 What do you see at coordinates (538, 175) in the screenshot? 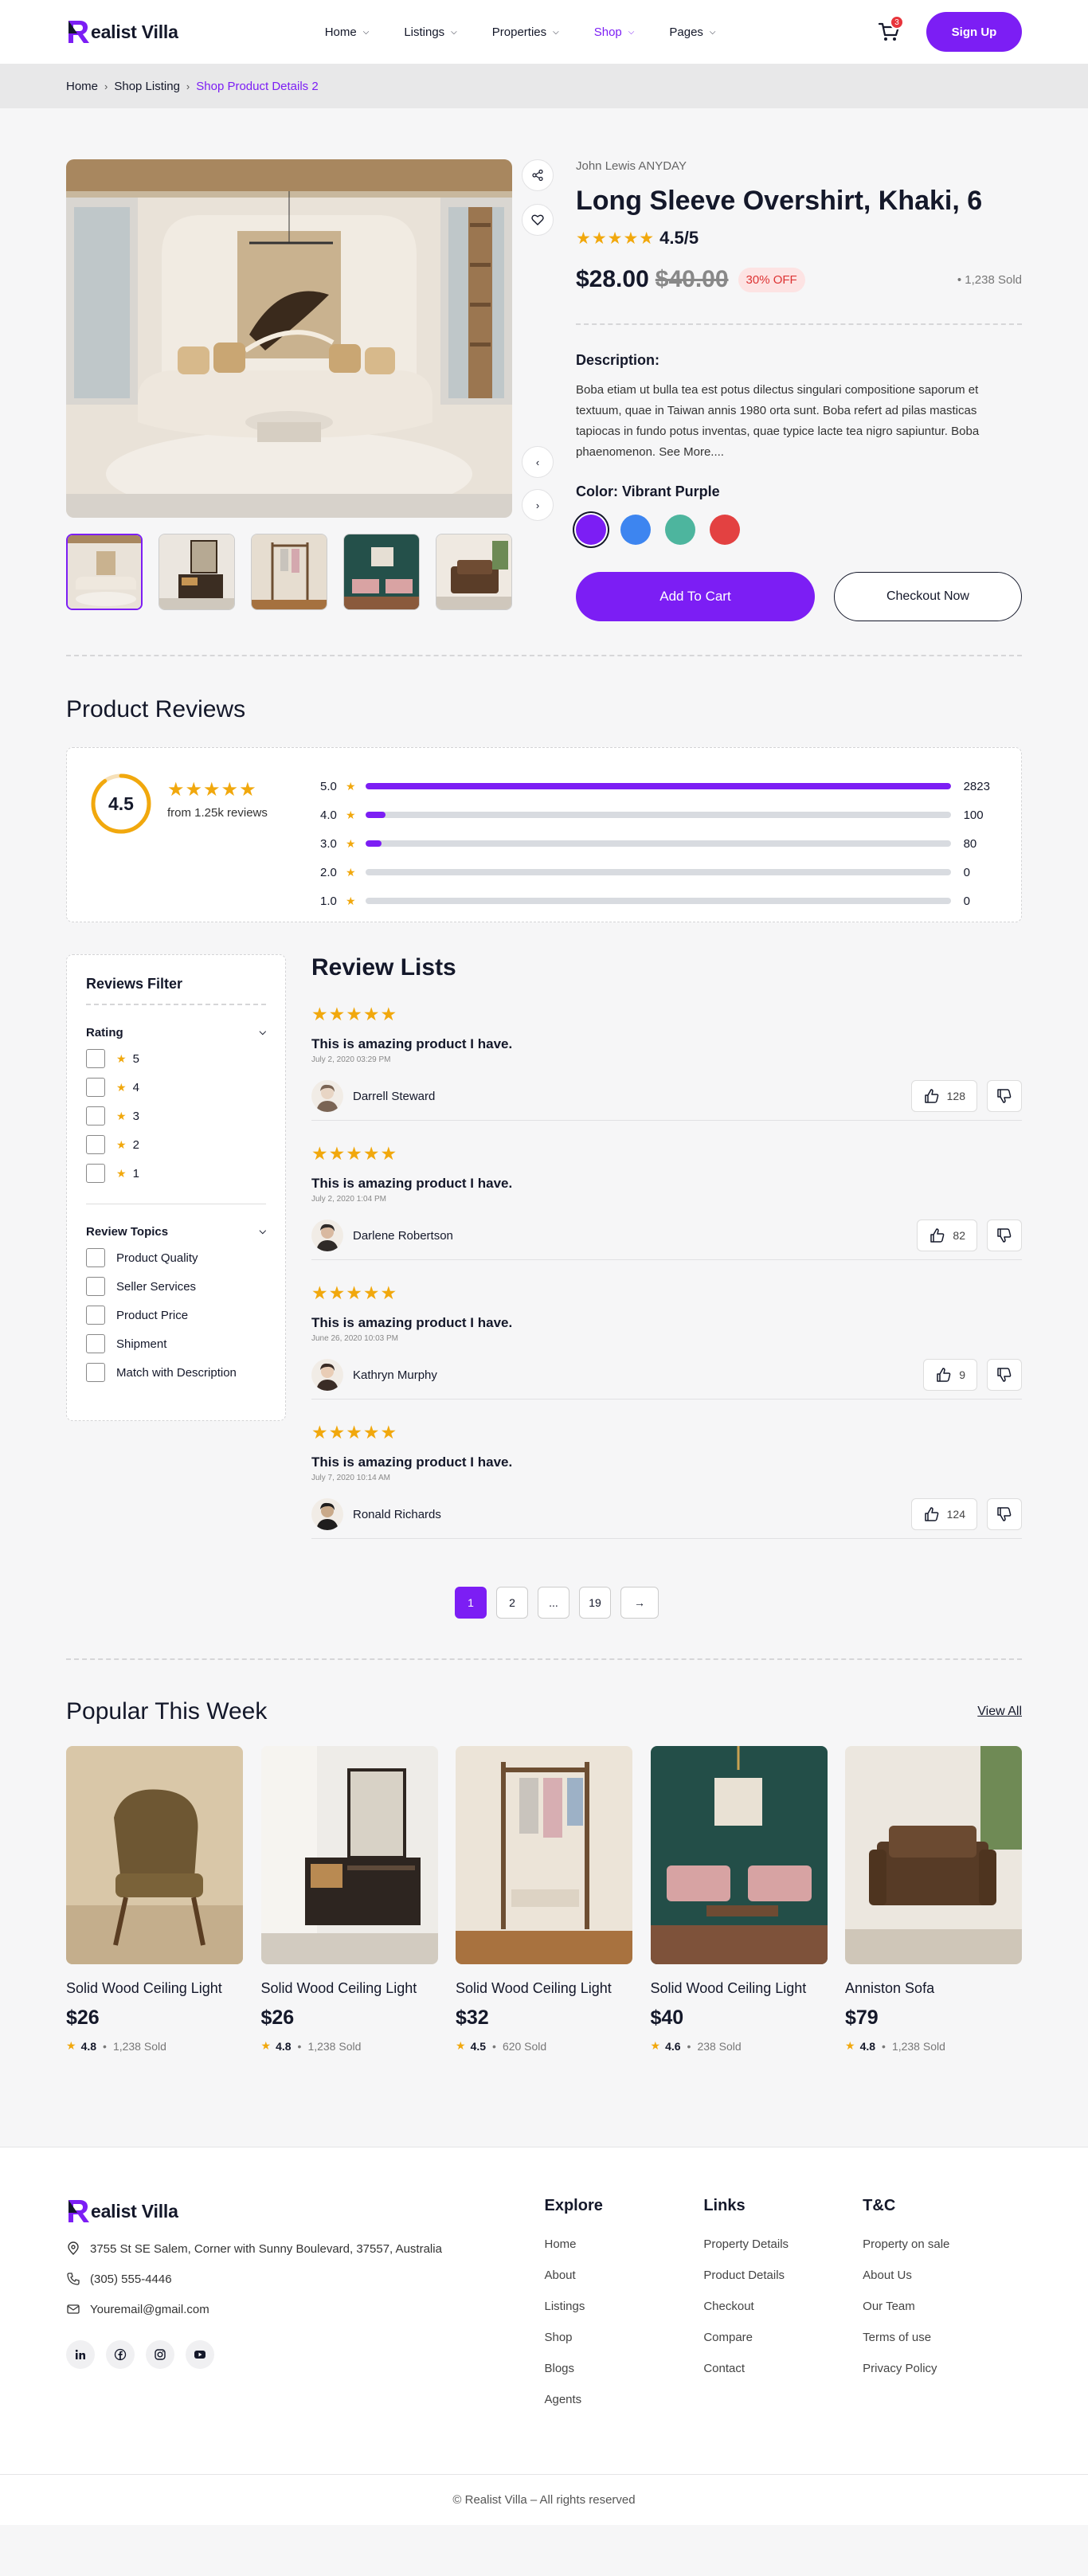
I see `share-button` at bounding box center [538, 175].